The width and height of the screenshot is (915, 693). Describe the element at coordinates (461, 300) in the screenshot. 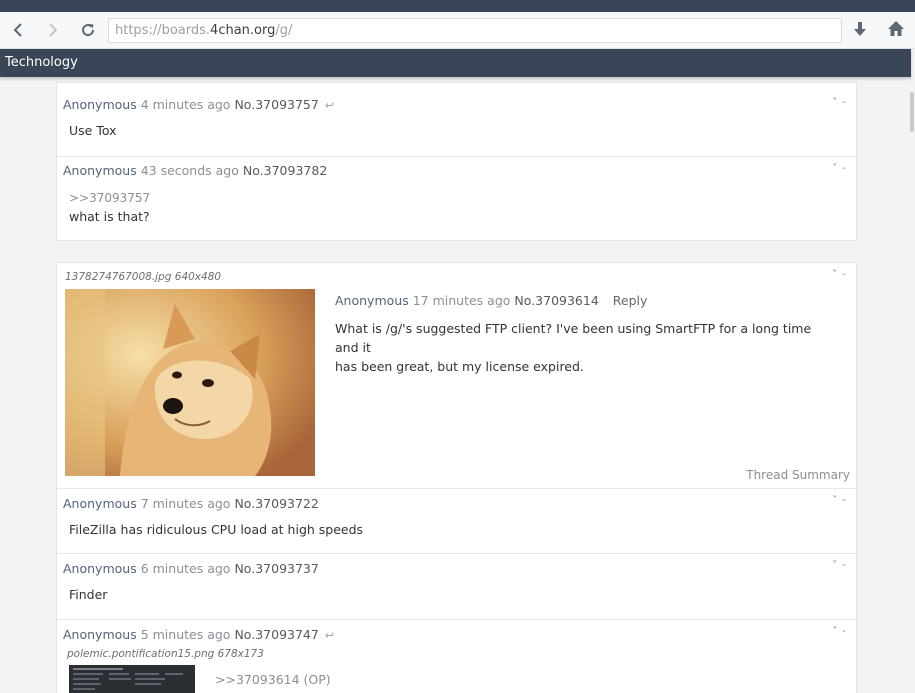

I see `post-time: 17 minutes ago` at that location.